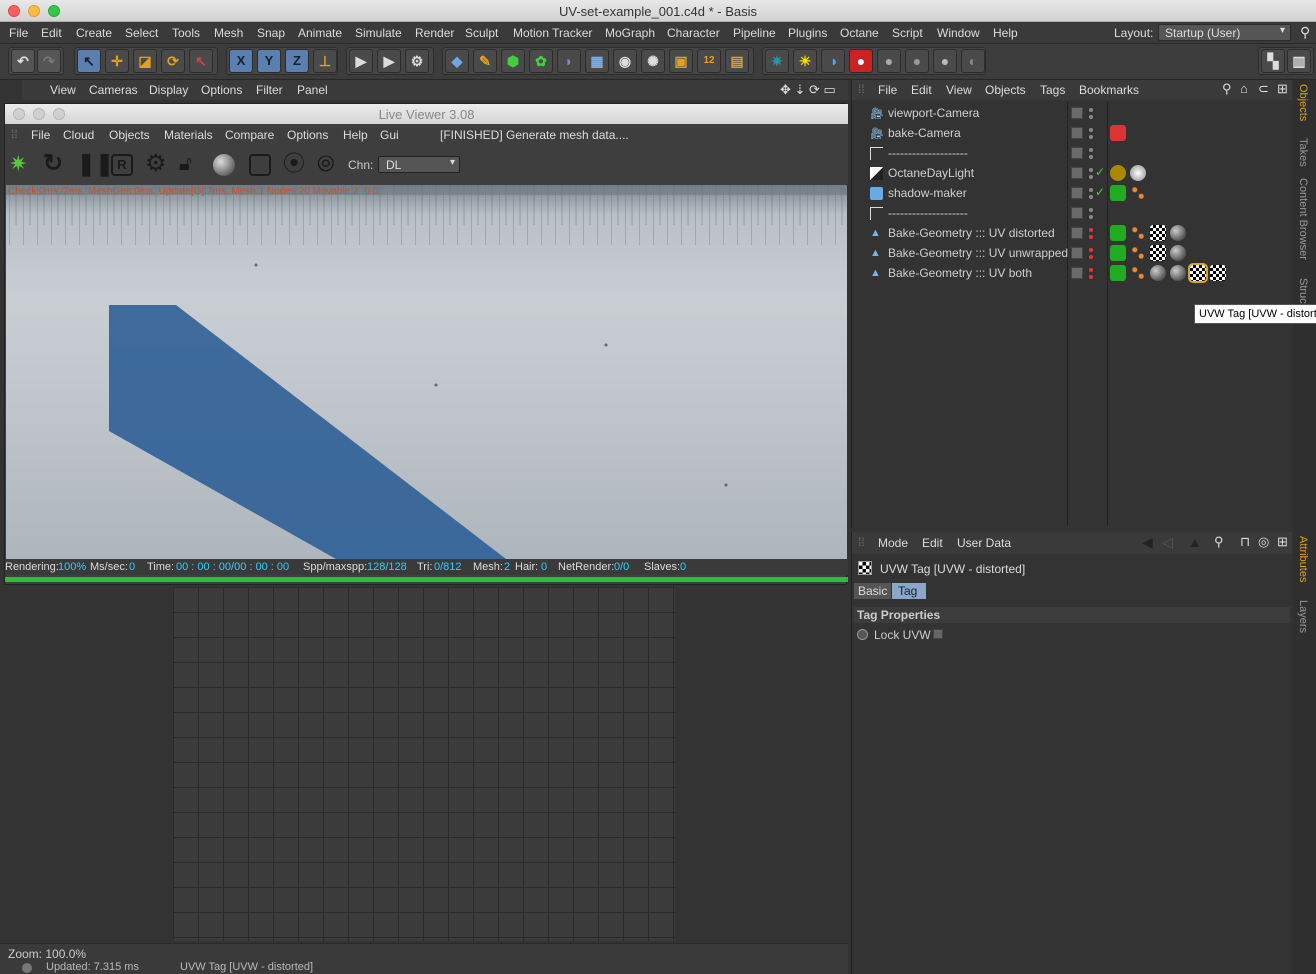  I want to click on side-tab-content-browser: Content Browser, so click(1303, 219).